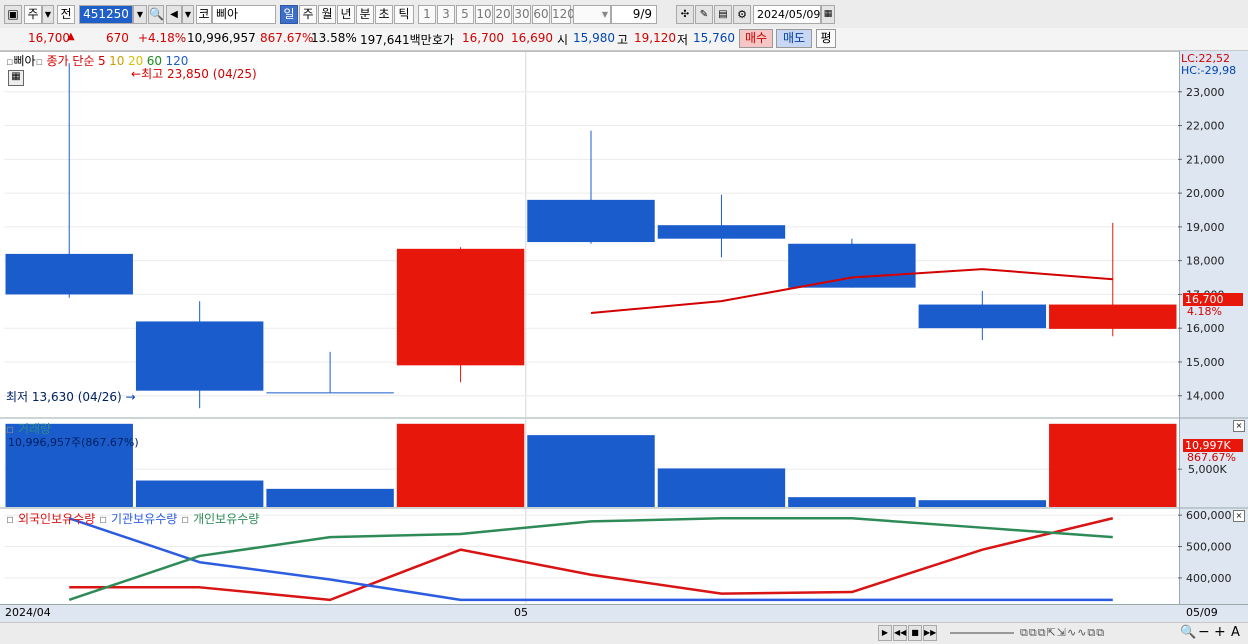  I want to click on holding-lines, so click(591, 559).